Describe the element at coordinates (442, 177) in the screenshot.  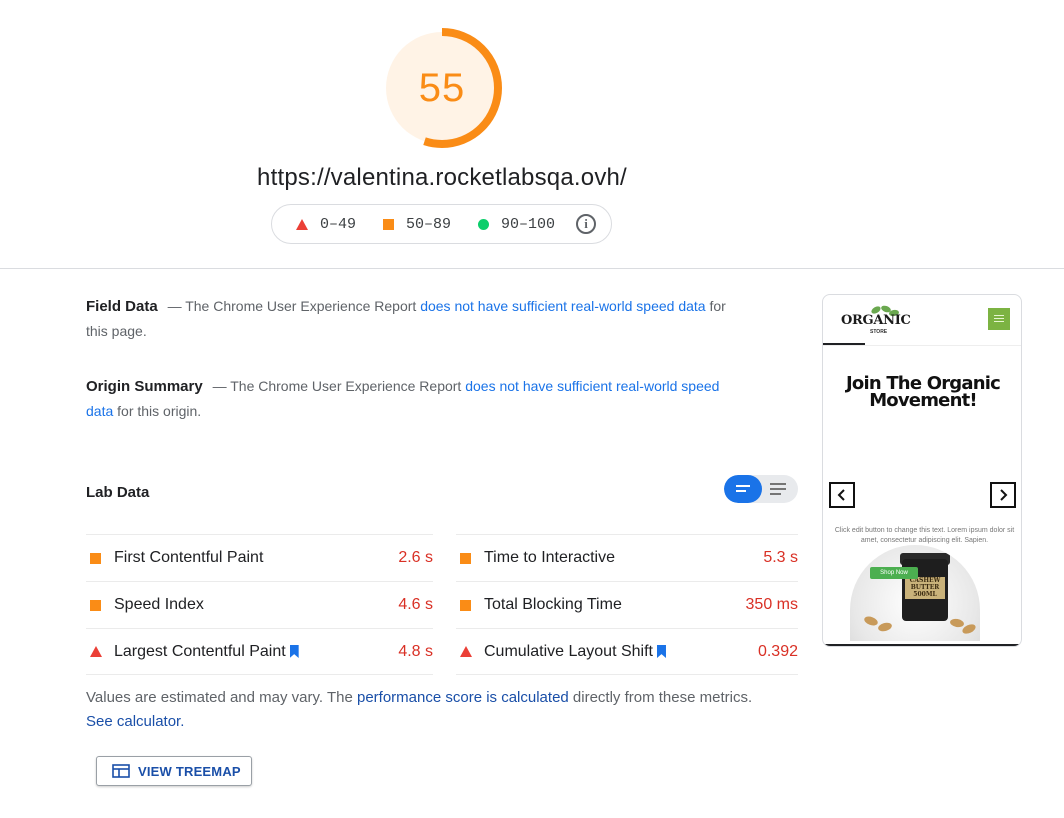
I see `tested-url: https://valentina.rocketlabsqa.ovh/` at that location.